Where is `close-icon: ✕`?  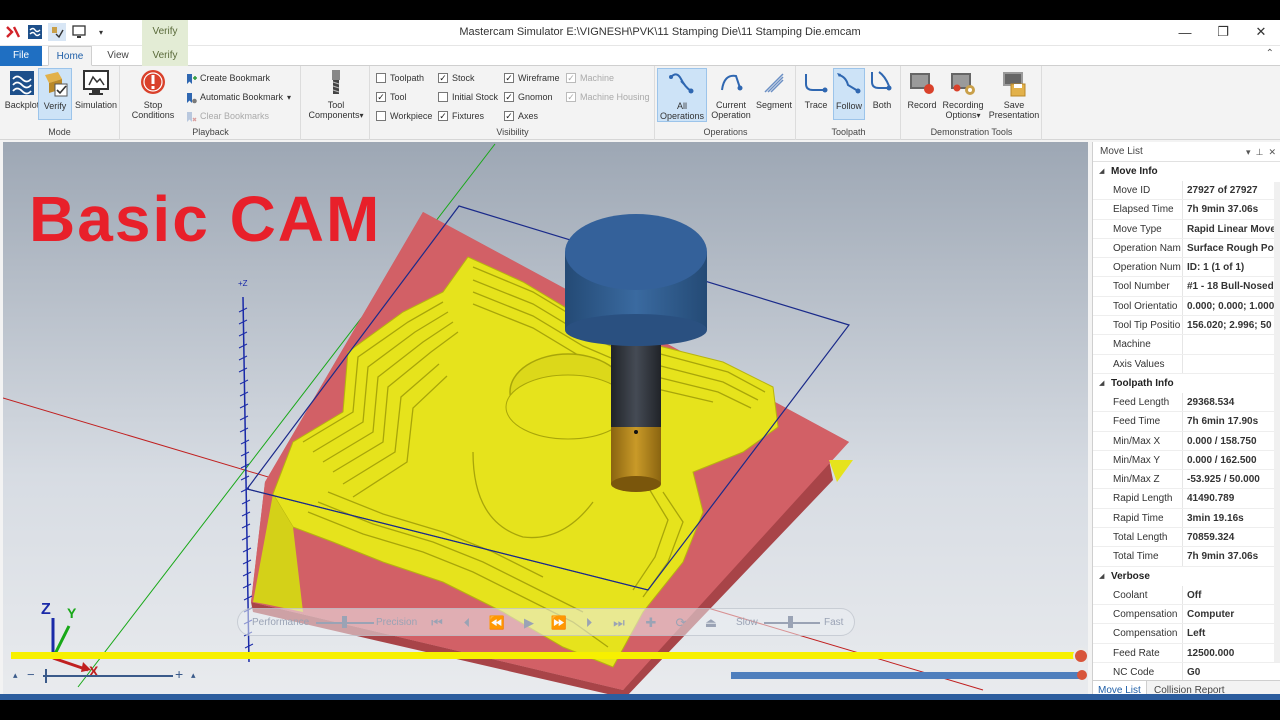 close-icon: ✕ is located at coordinates (1261, 32).